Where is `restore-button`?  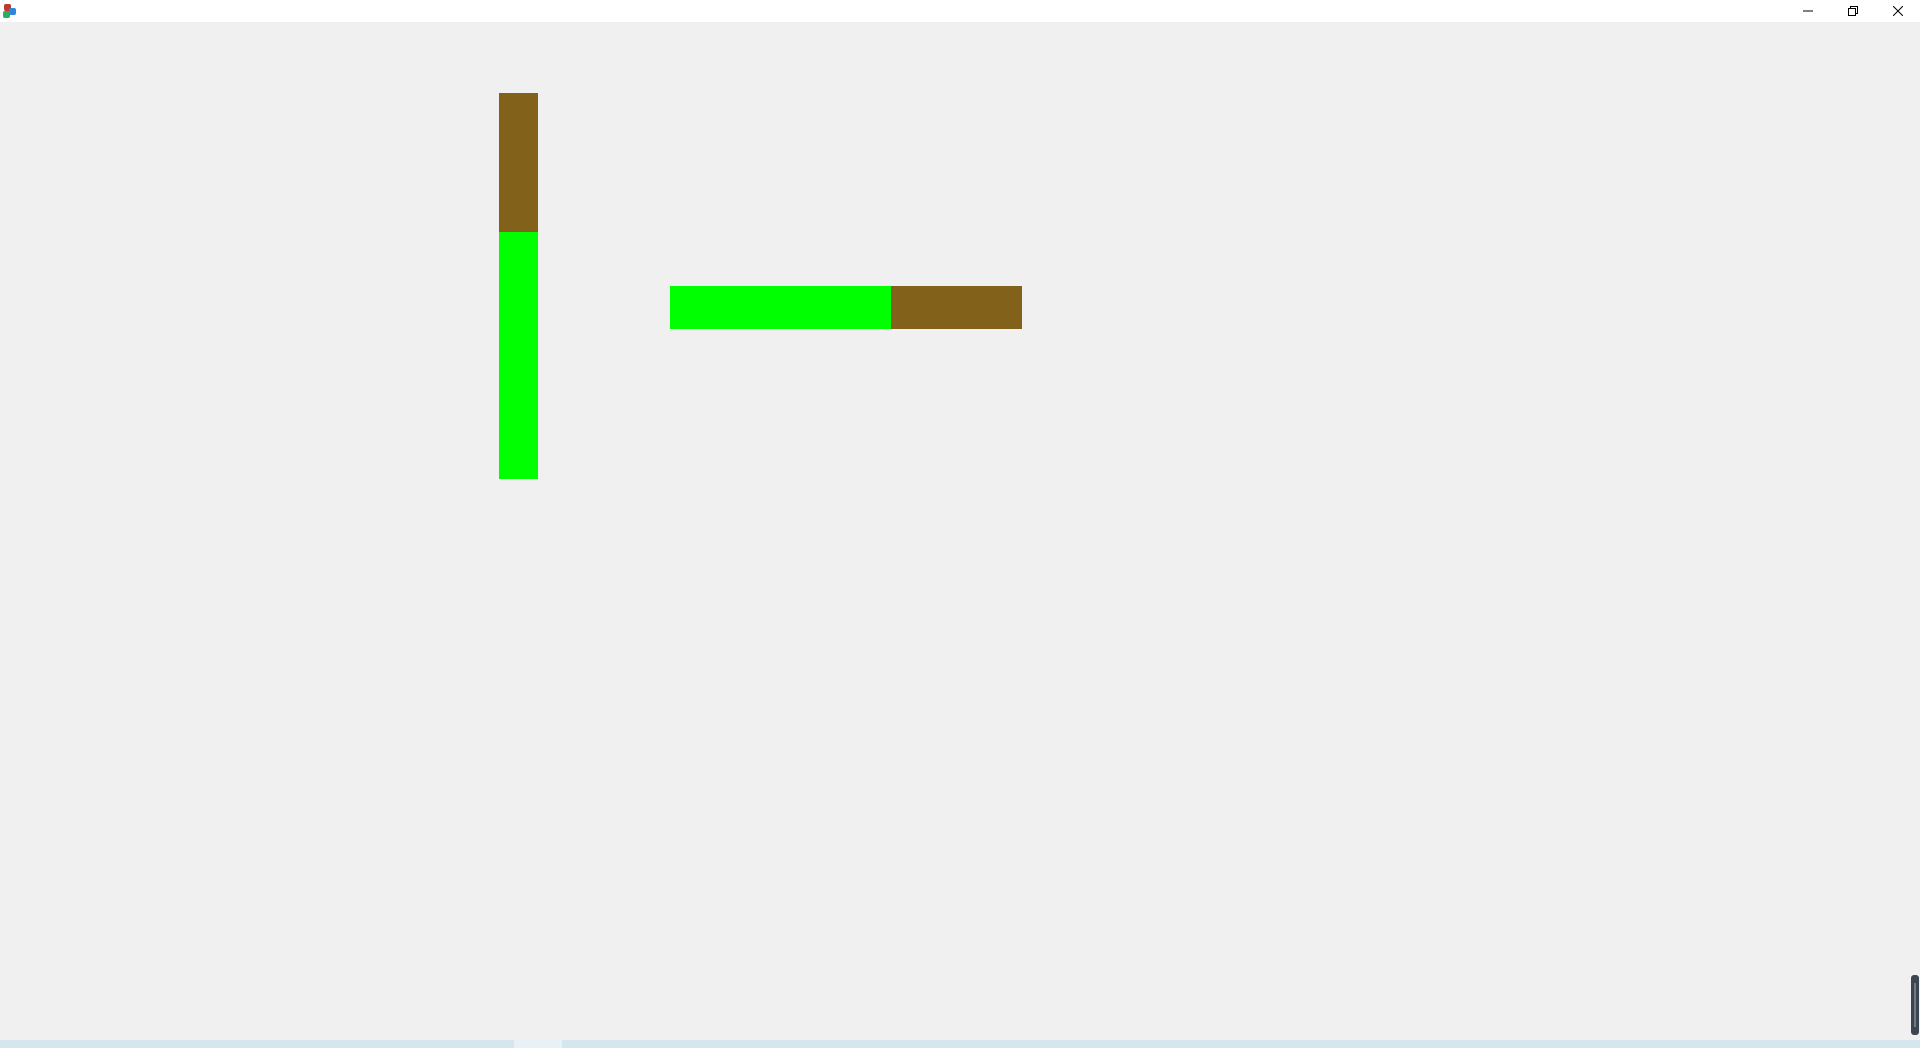 restore-button is located at coordinates (1852, 11).